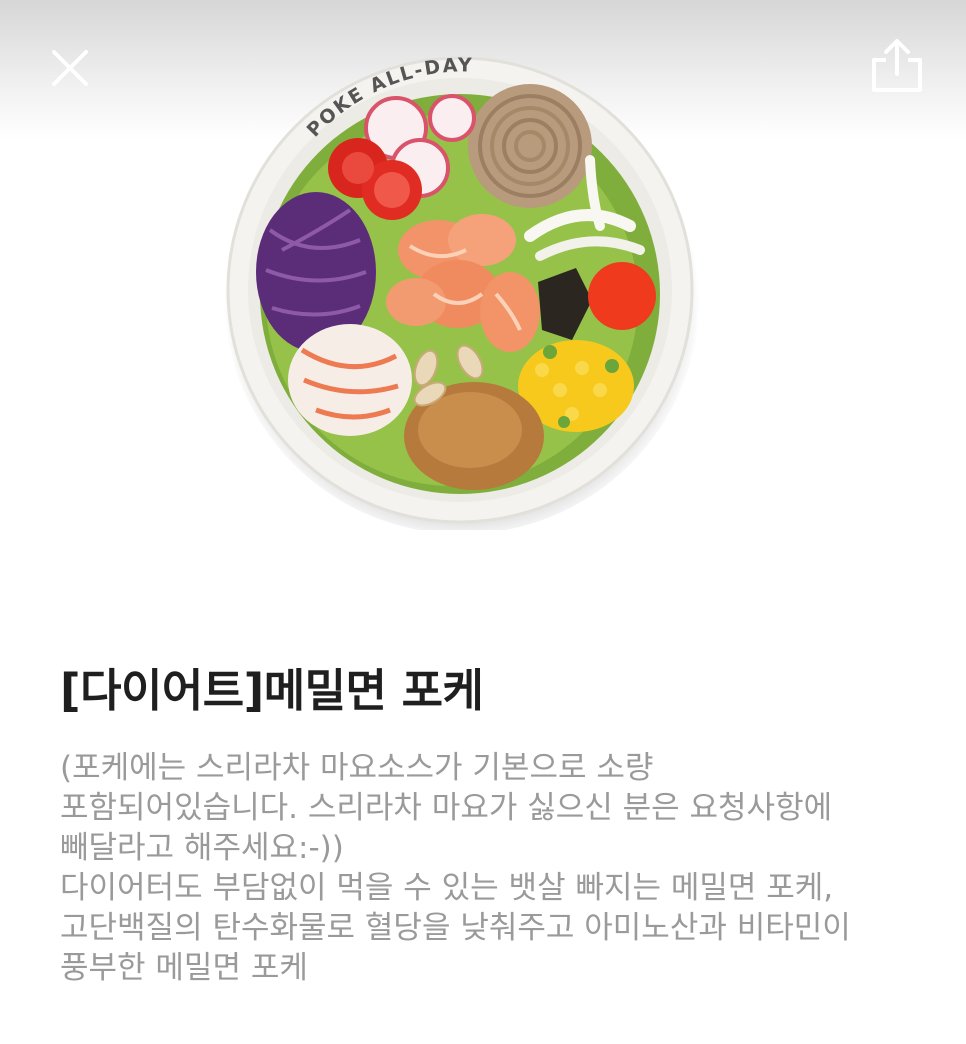  Describe the element at coordinates (897, 67) in the screenshot. I see `share-icon` at that location.